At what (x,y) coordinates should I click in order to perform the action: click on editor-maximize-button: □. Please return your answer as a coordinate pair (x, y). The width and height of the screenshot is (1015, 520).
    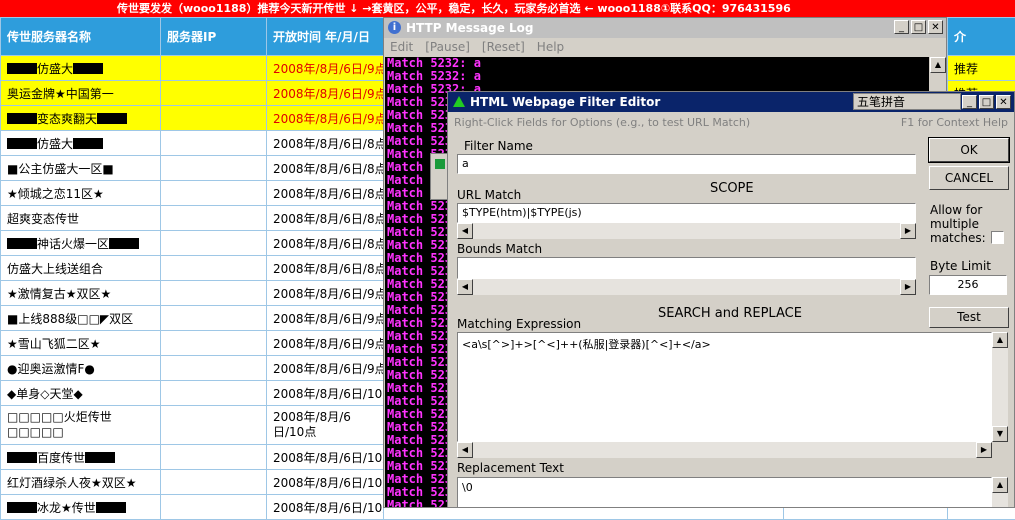
    Looking at the image, I should click on (986, 102).